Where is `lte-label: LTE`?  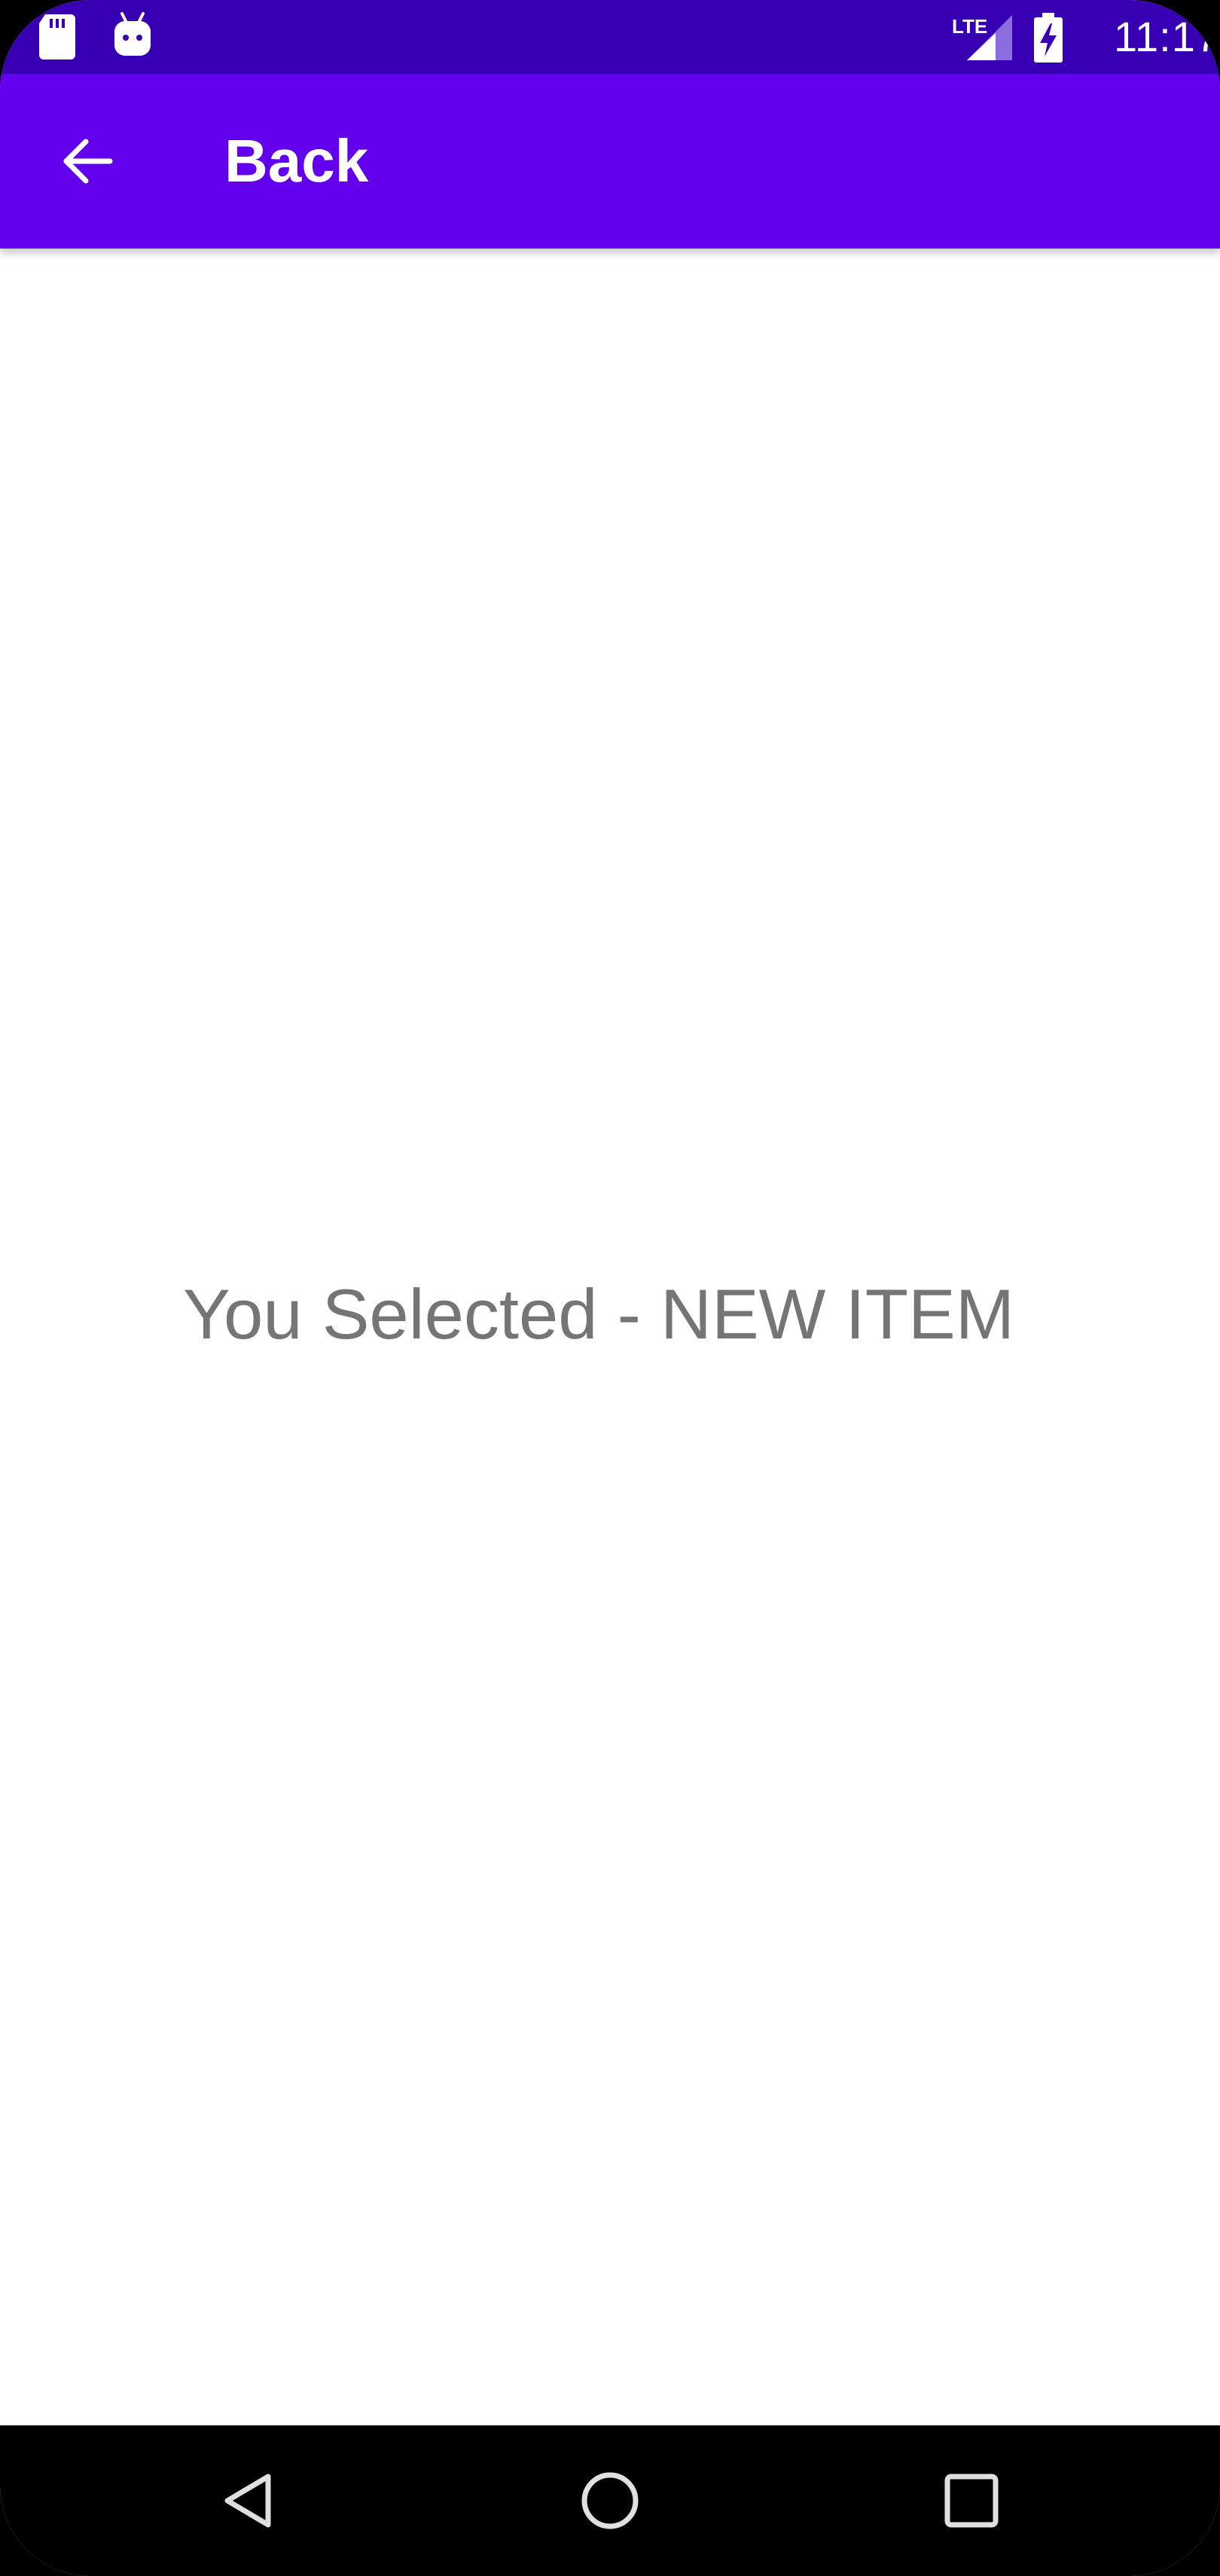
lte-label: LTE is located at coordinates (969, 27).